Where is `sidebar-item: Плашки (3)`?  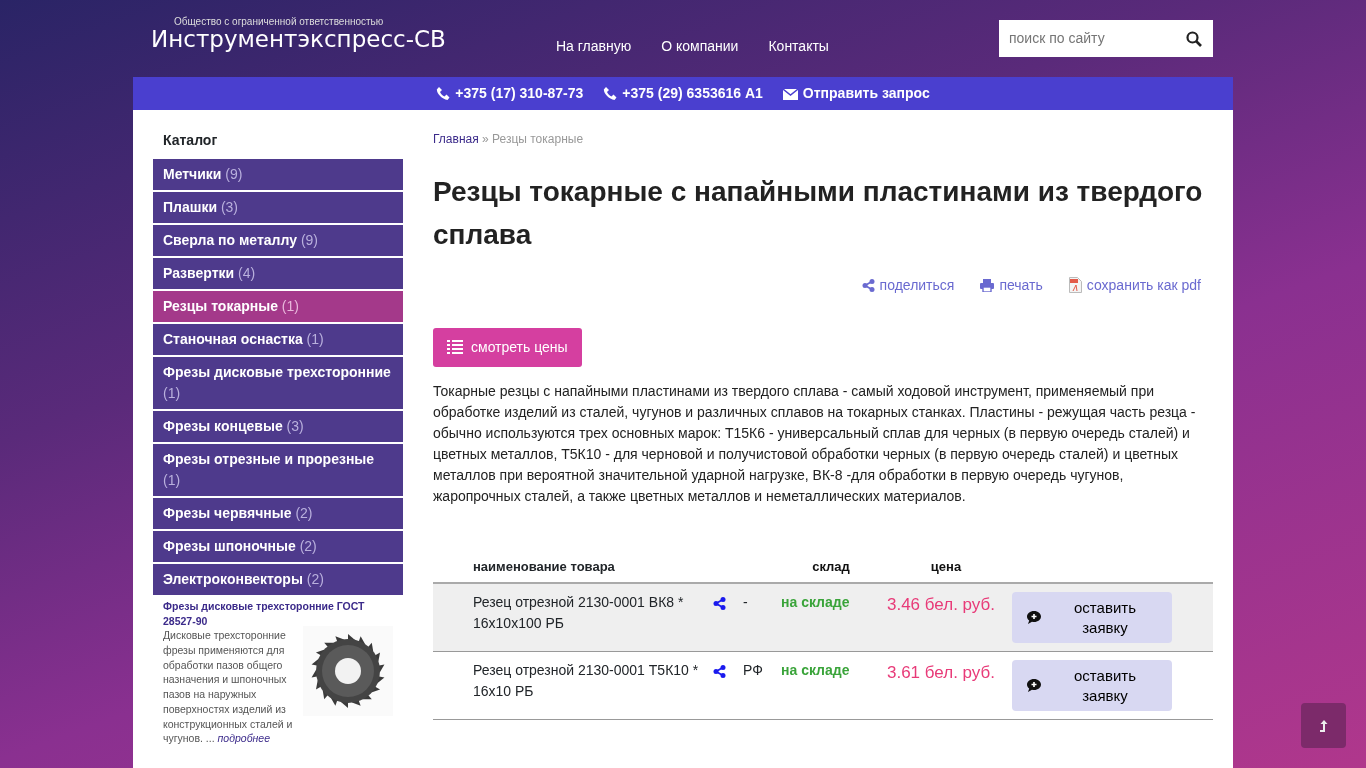
sidebar-item: Плашки (3) is located at coordinates (278, 207).